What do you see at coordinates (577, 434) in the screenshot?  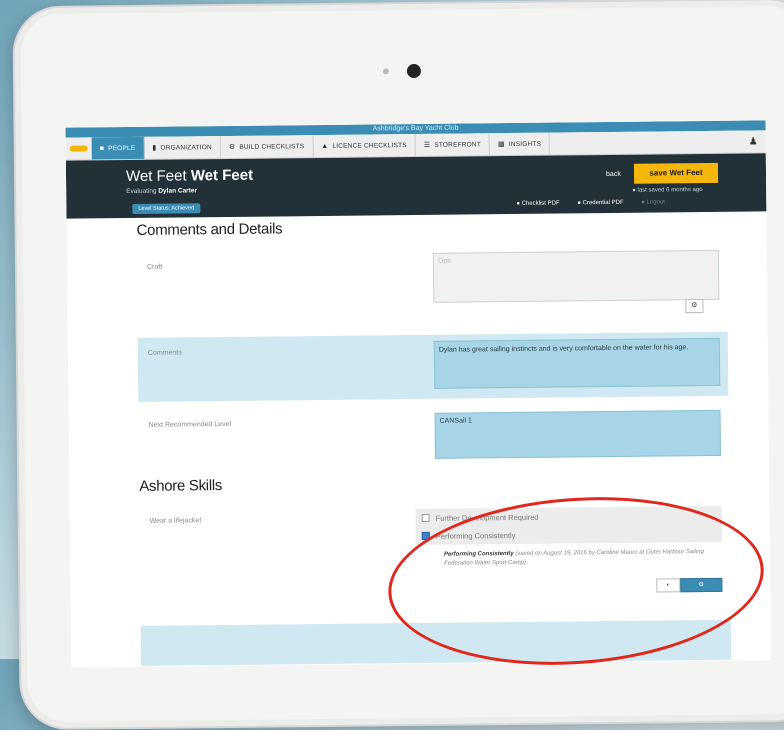 I see `next-level-field: CANSail 1` at bounding box center [577, 434].